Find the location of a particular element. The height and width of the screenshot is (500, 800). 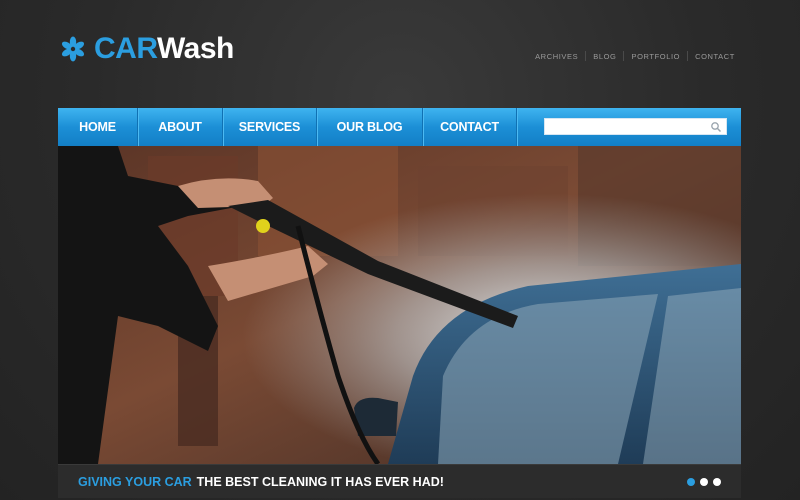

nav-item-about: ABOUT is located at coordinates (180, 127).